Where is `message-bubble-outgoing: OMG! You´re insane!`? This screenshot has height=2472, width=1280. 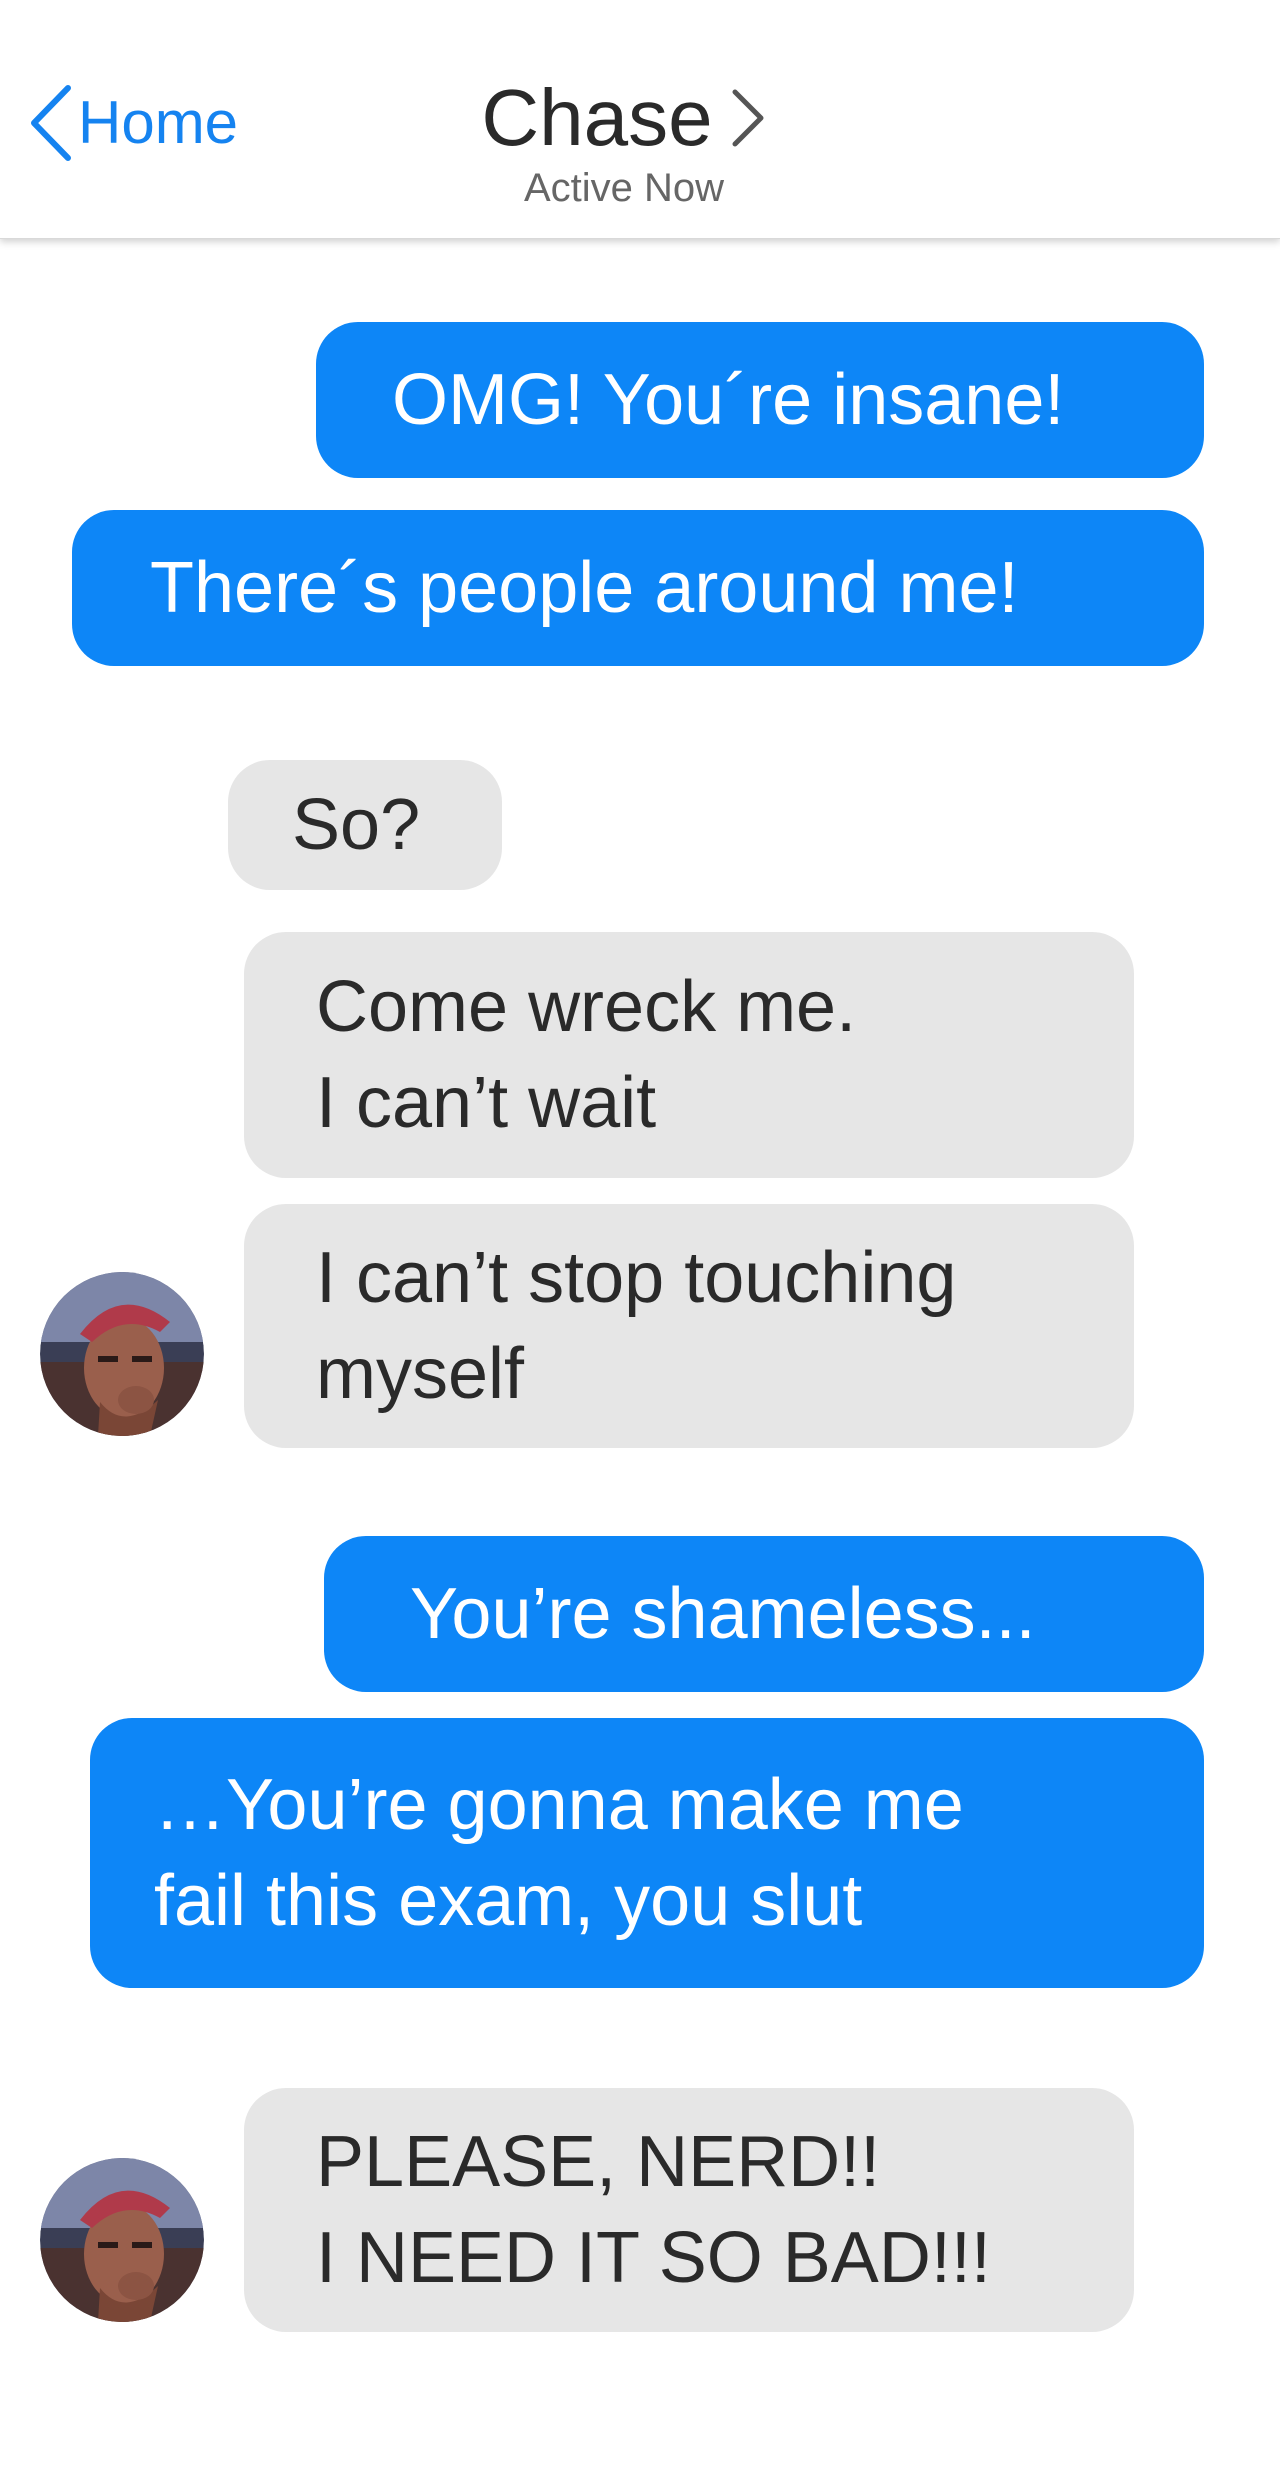 message-bubble-outgoing: OMG! You´re insane! is located at coordinates (760, 400).